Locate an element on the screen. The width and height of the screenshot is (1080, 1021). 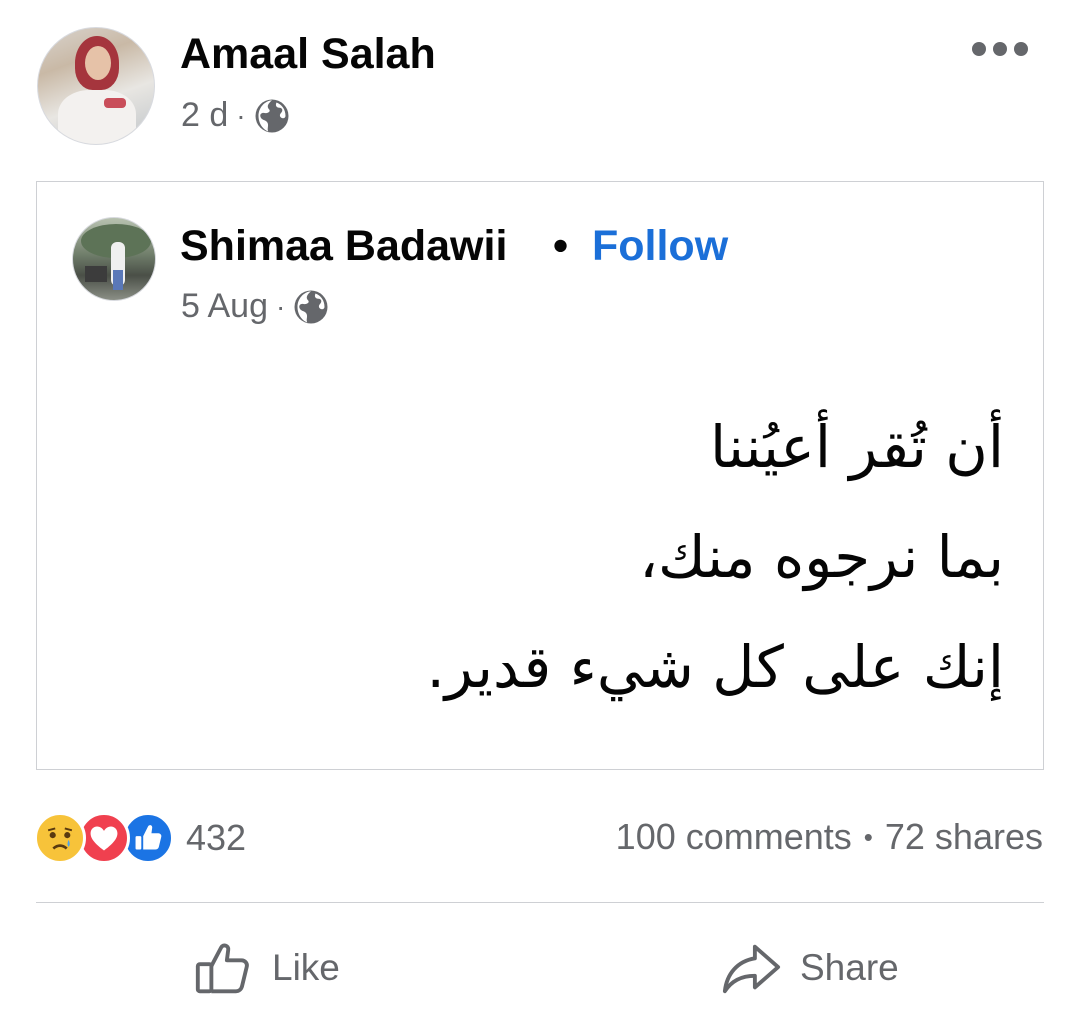
shared-author-avatar is located at coordinates (114, 259).